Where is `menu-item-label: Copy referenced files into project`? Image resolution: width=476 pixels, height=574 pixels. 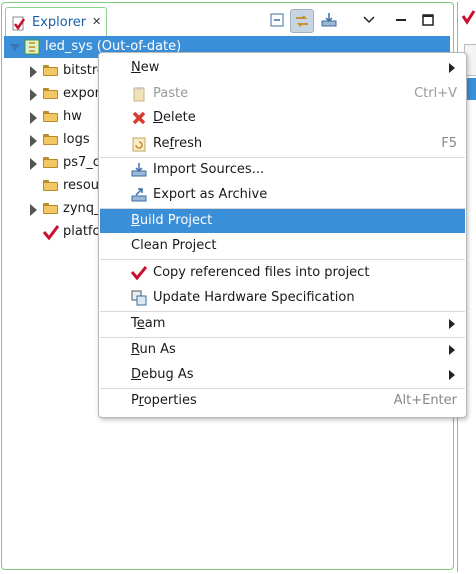
menu-item-label: Copy referenced files into project is located at coordinates (261, 272).